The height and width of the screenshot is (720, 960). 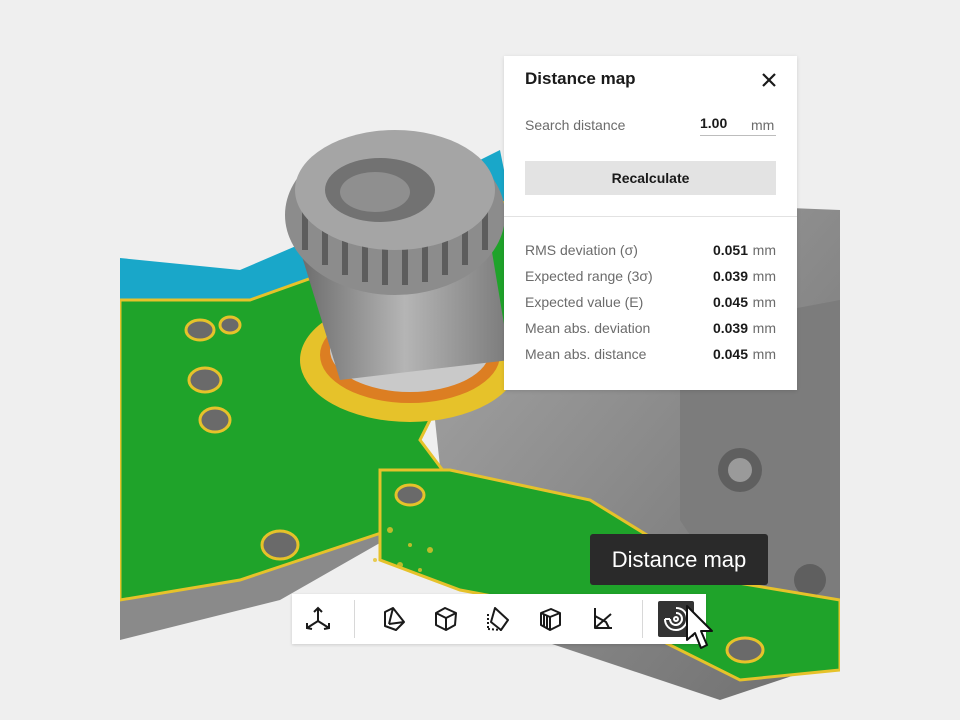 I want to click on plane-section-icon, so click(x=498, y=619).